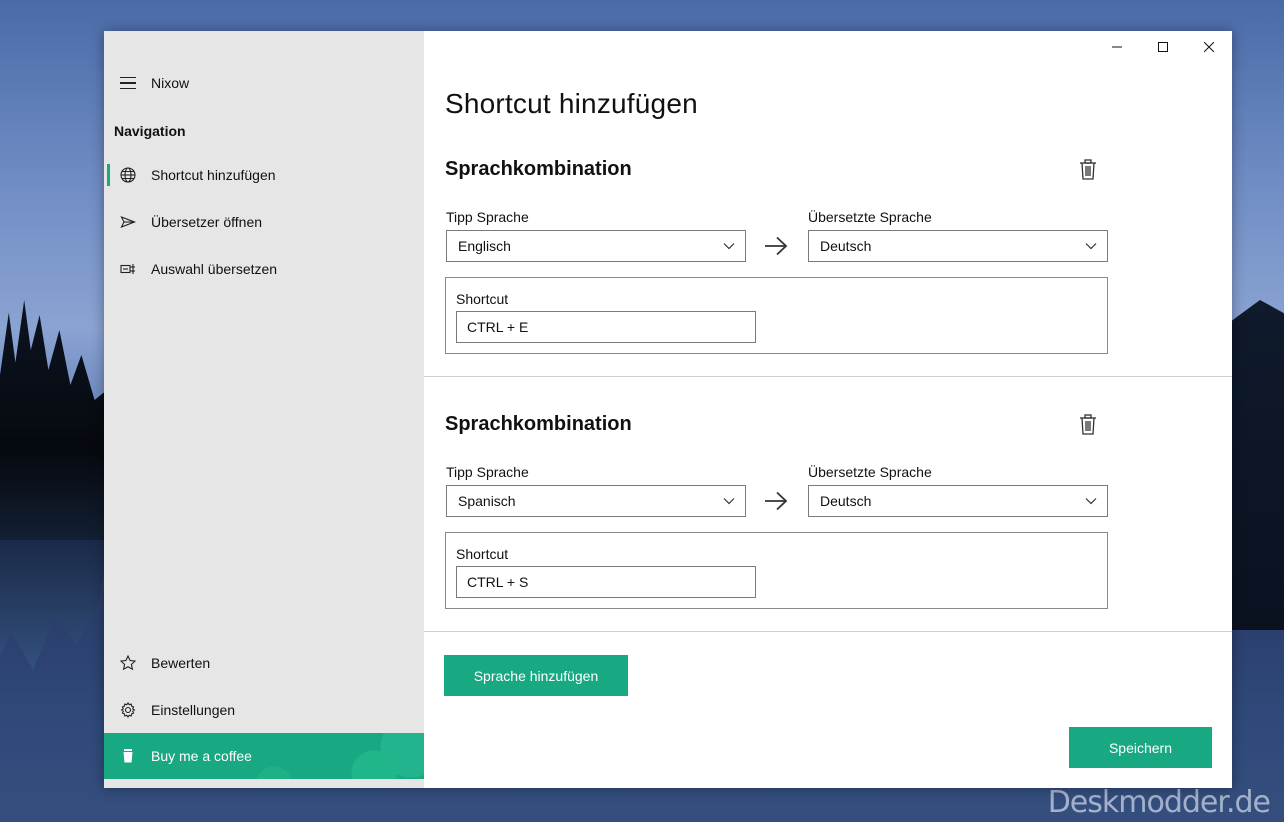 This screenshot has height=822, width=1284. I want to click on nav-item-label: Bewerten, so click(181, 663).